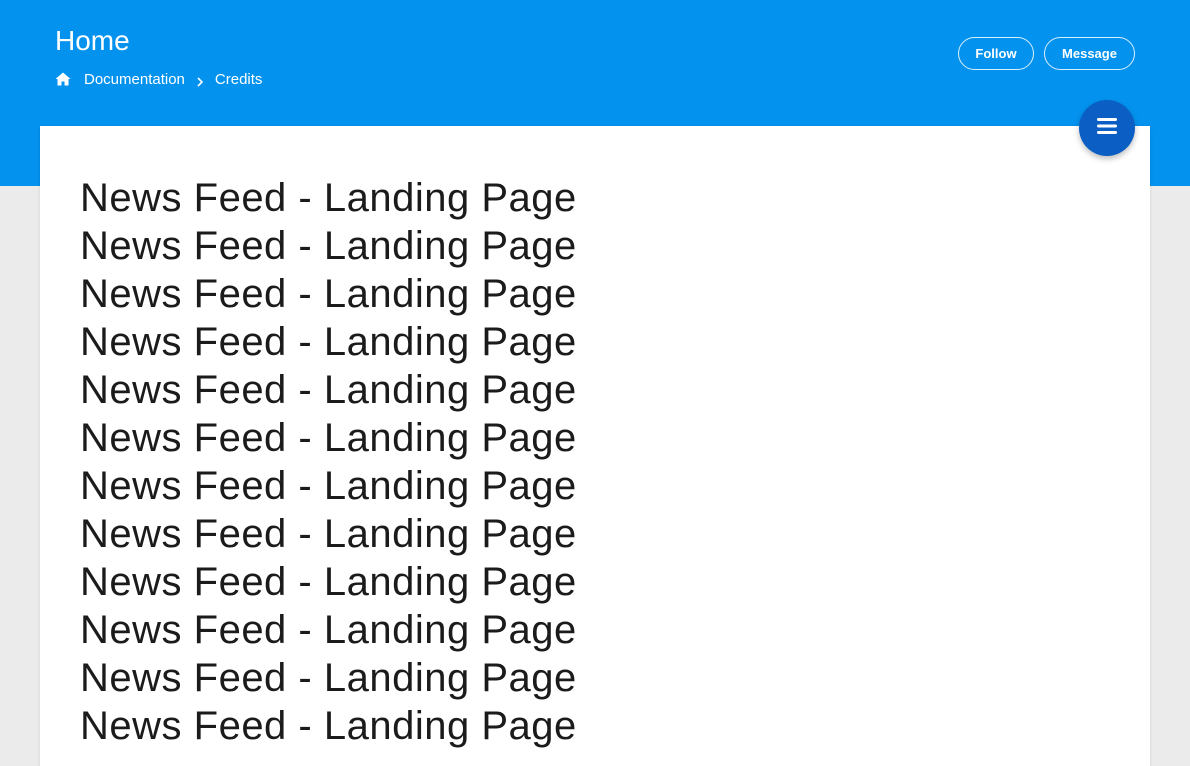 This screenshot has height=766, width=1190. Describe the element at coordinates (92, 40) in the screenshot. I see `page-title: Home` at that location.